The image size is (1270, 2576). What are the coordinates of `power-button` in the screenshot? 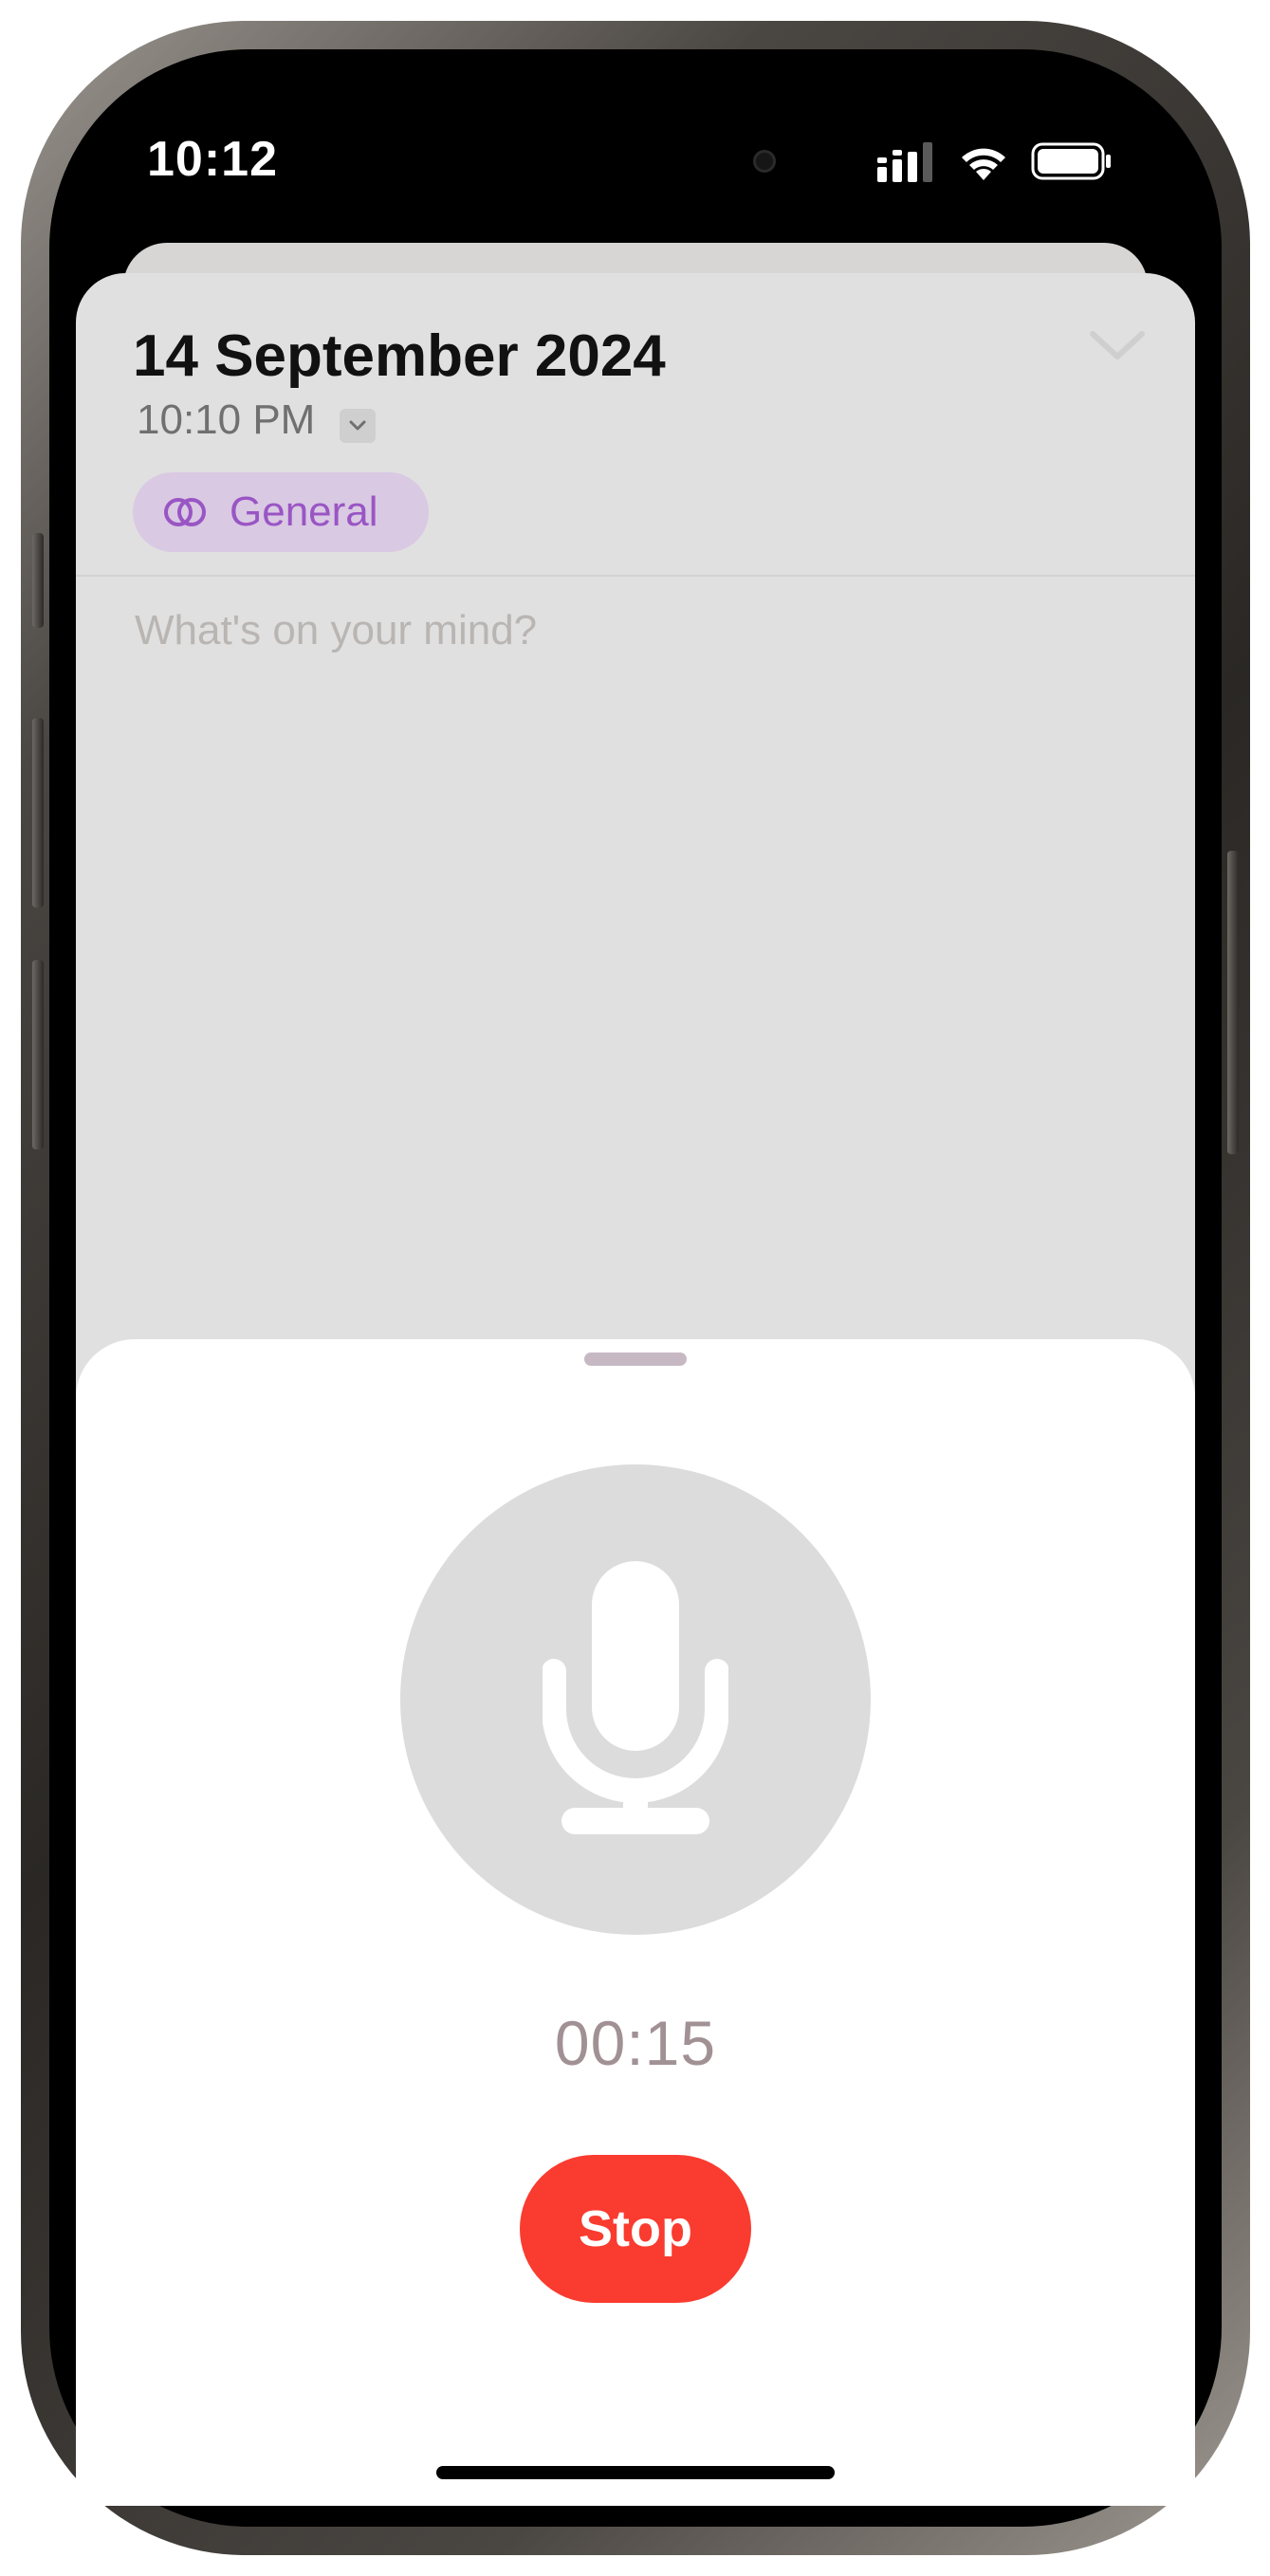 It's located at (1233, 1002).